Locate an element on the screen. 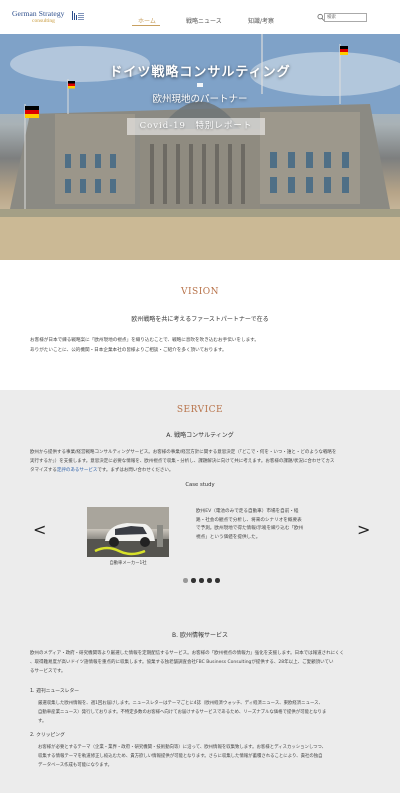 The image size is (400, 793). para-line: るサービスです。 is located at coordinates (48, 671).